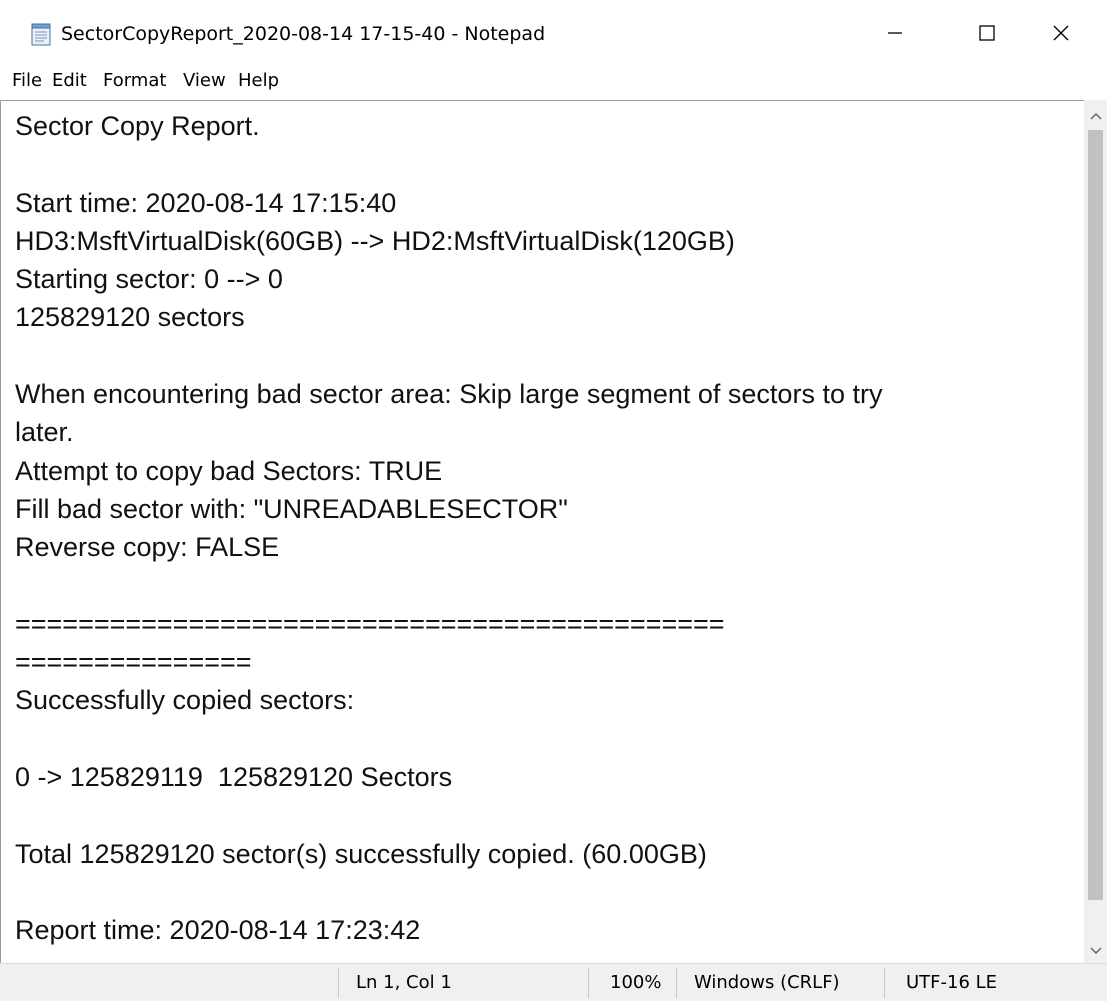 The image size is (1107, 1001). I want to click on close-icon, so click(1061, 33).